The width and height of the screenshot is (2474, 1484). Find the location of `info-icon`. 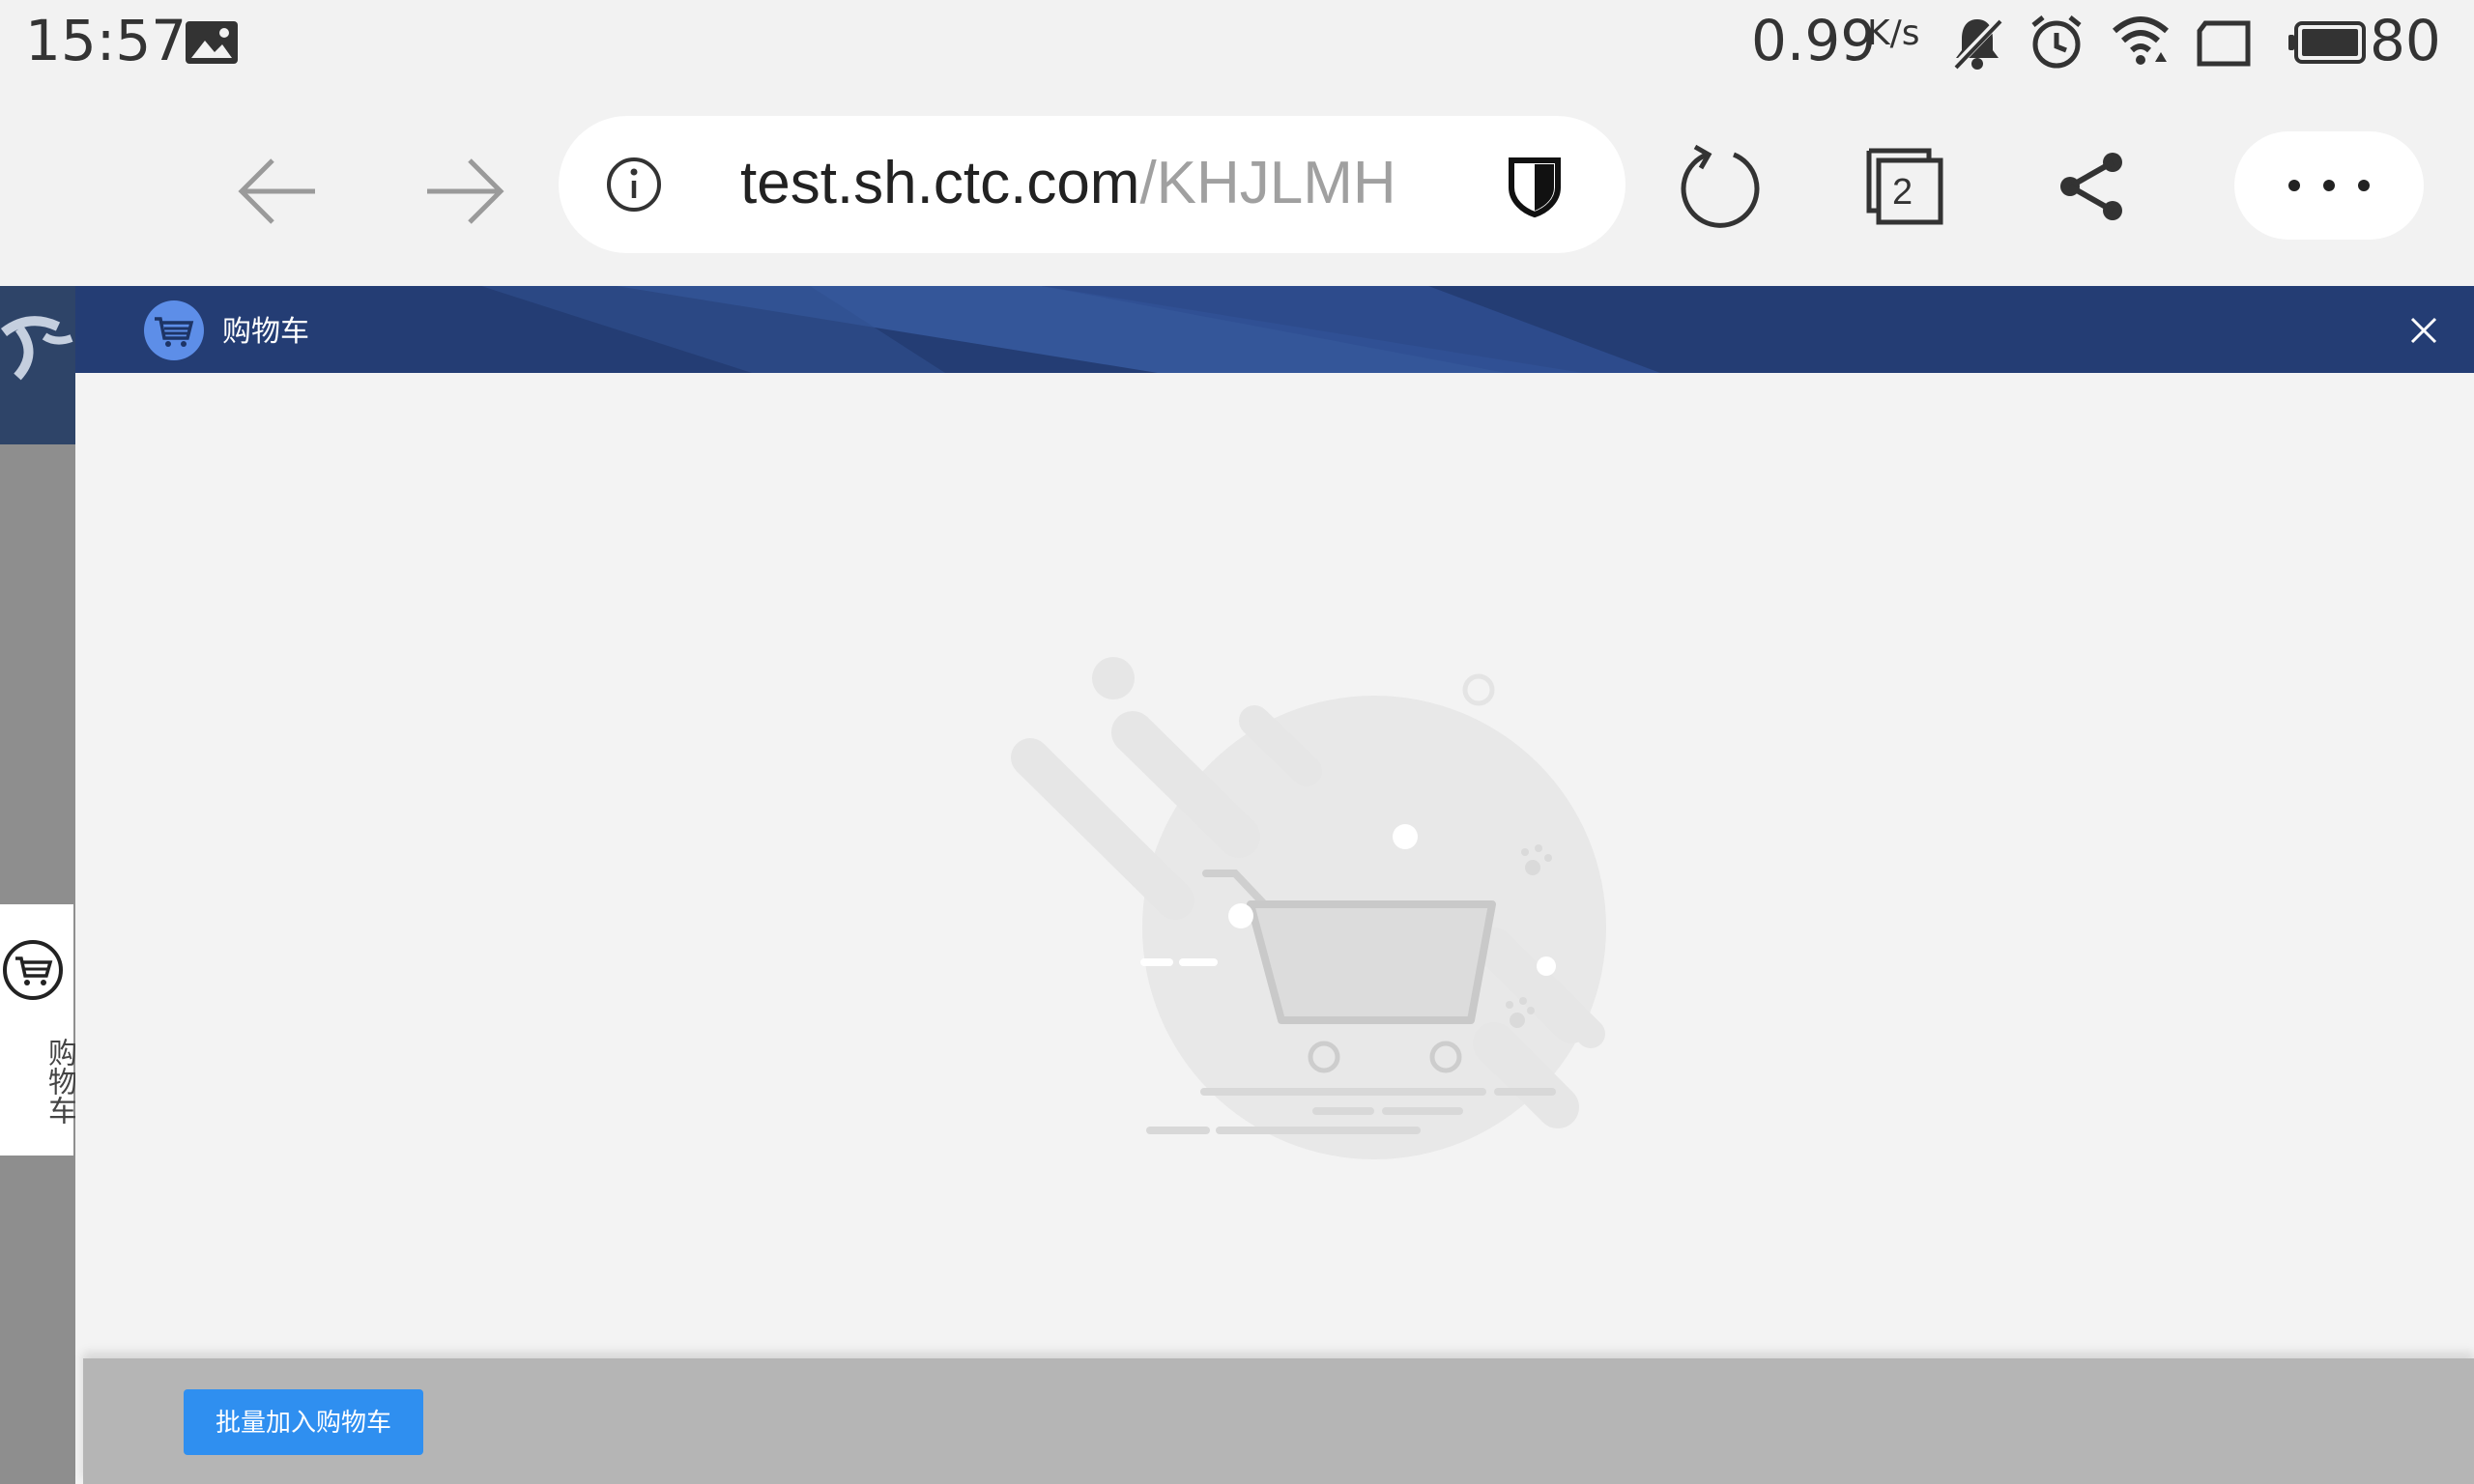

info-icon is located at coordinates (634, 185).